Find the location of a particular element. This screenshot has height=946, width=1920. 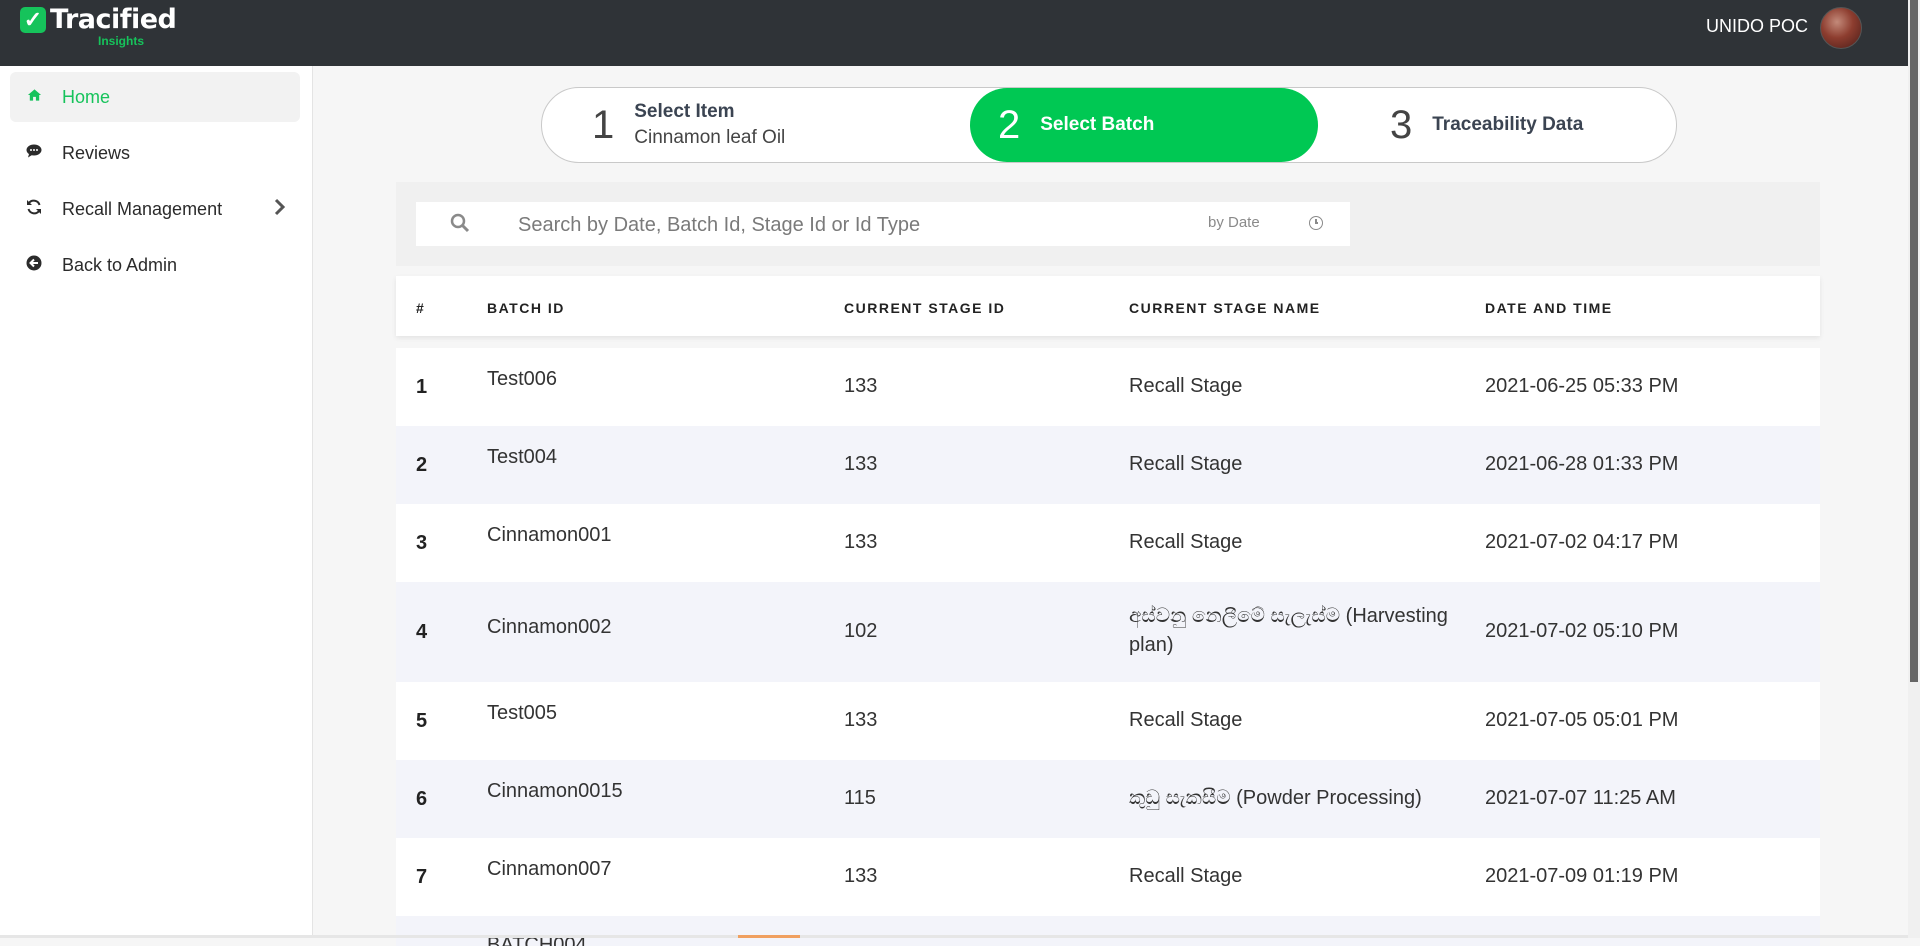

page-scrollbar is located at coordinates (1914, 469).